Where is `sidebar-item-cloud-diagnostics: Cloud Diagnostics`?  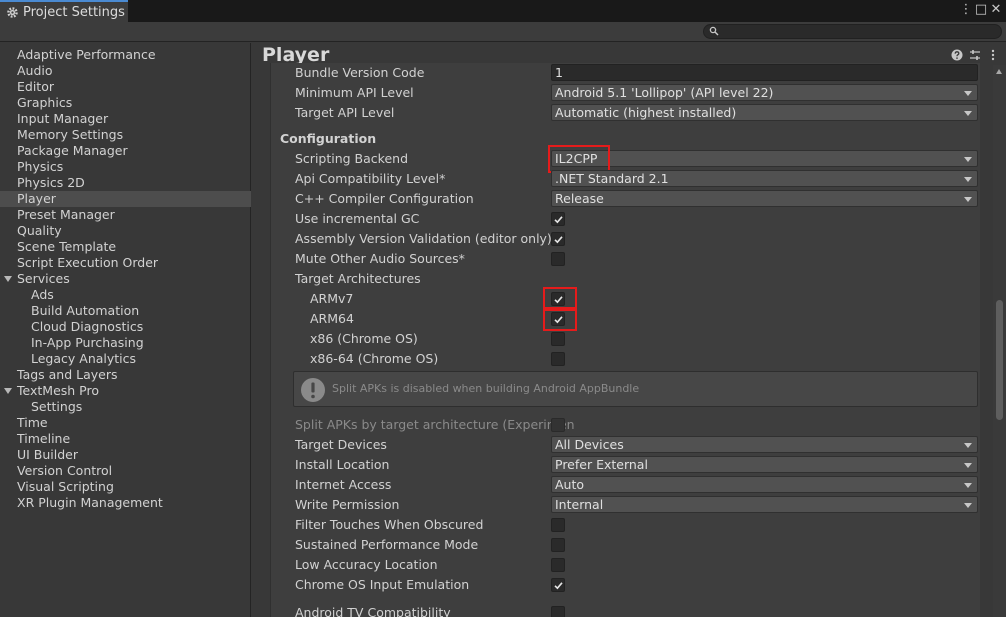 sidebar-item-cloud-diagnostics: Cloud Diagnostics is located at coordinates (125, 327).